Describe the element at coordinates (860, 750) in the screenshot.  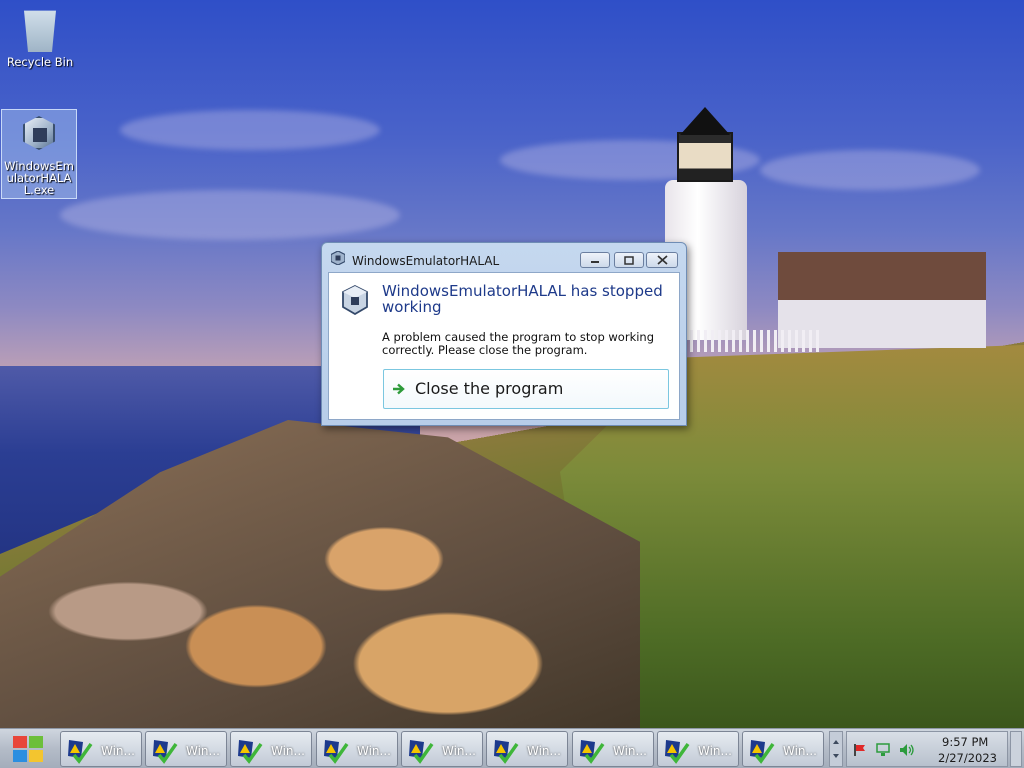
I see `action-center-flag-icon` at that location.